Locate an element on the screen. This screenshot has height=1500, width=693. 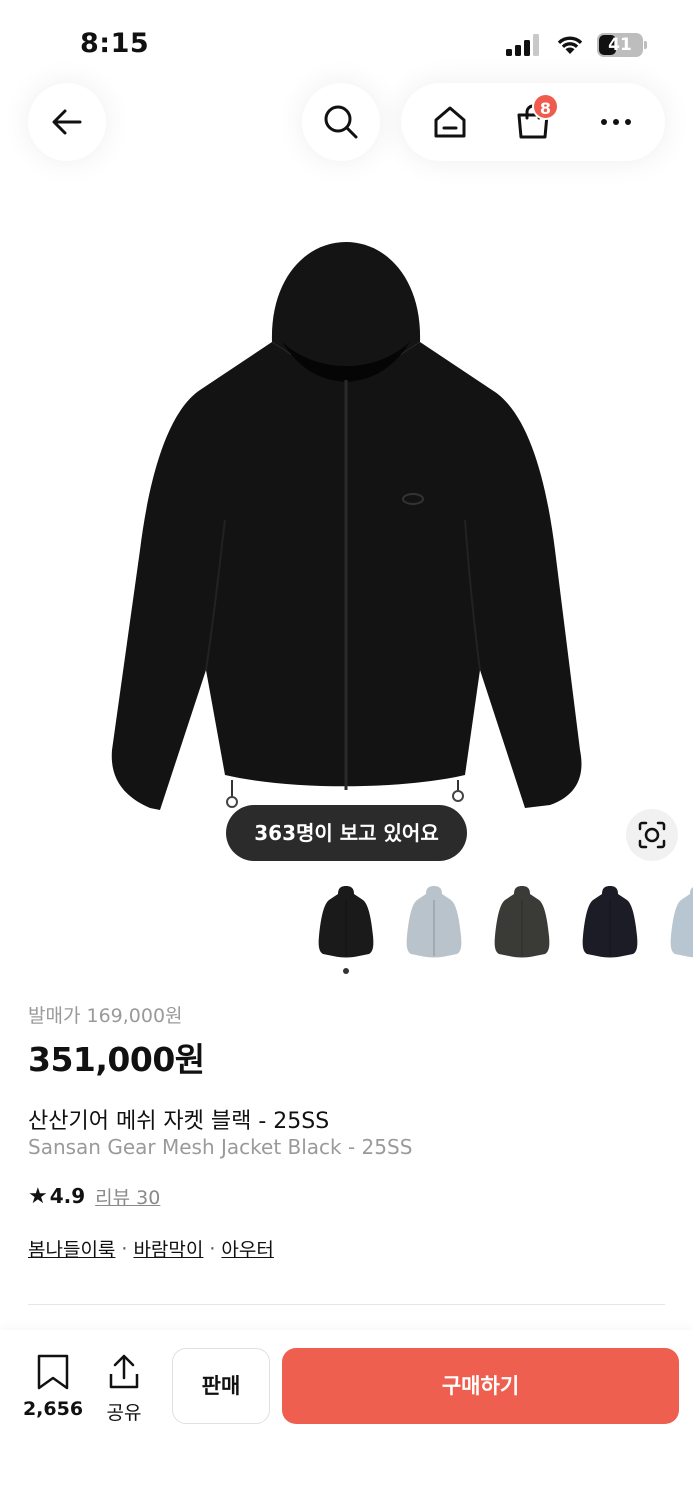
search-icon is located at coordinates (341, 122).